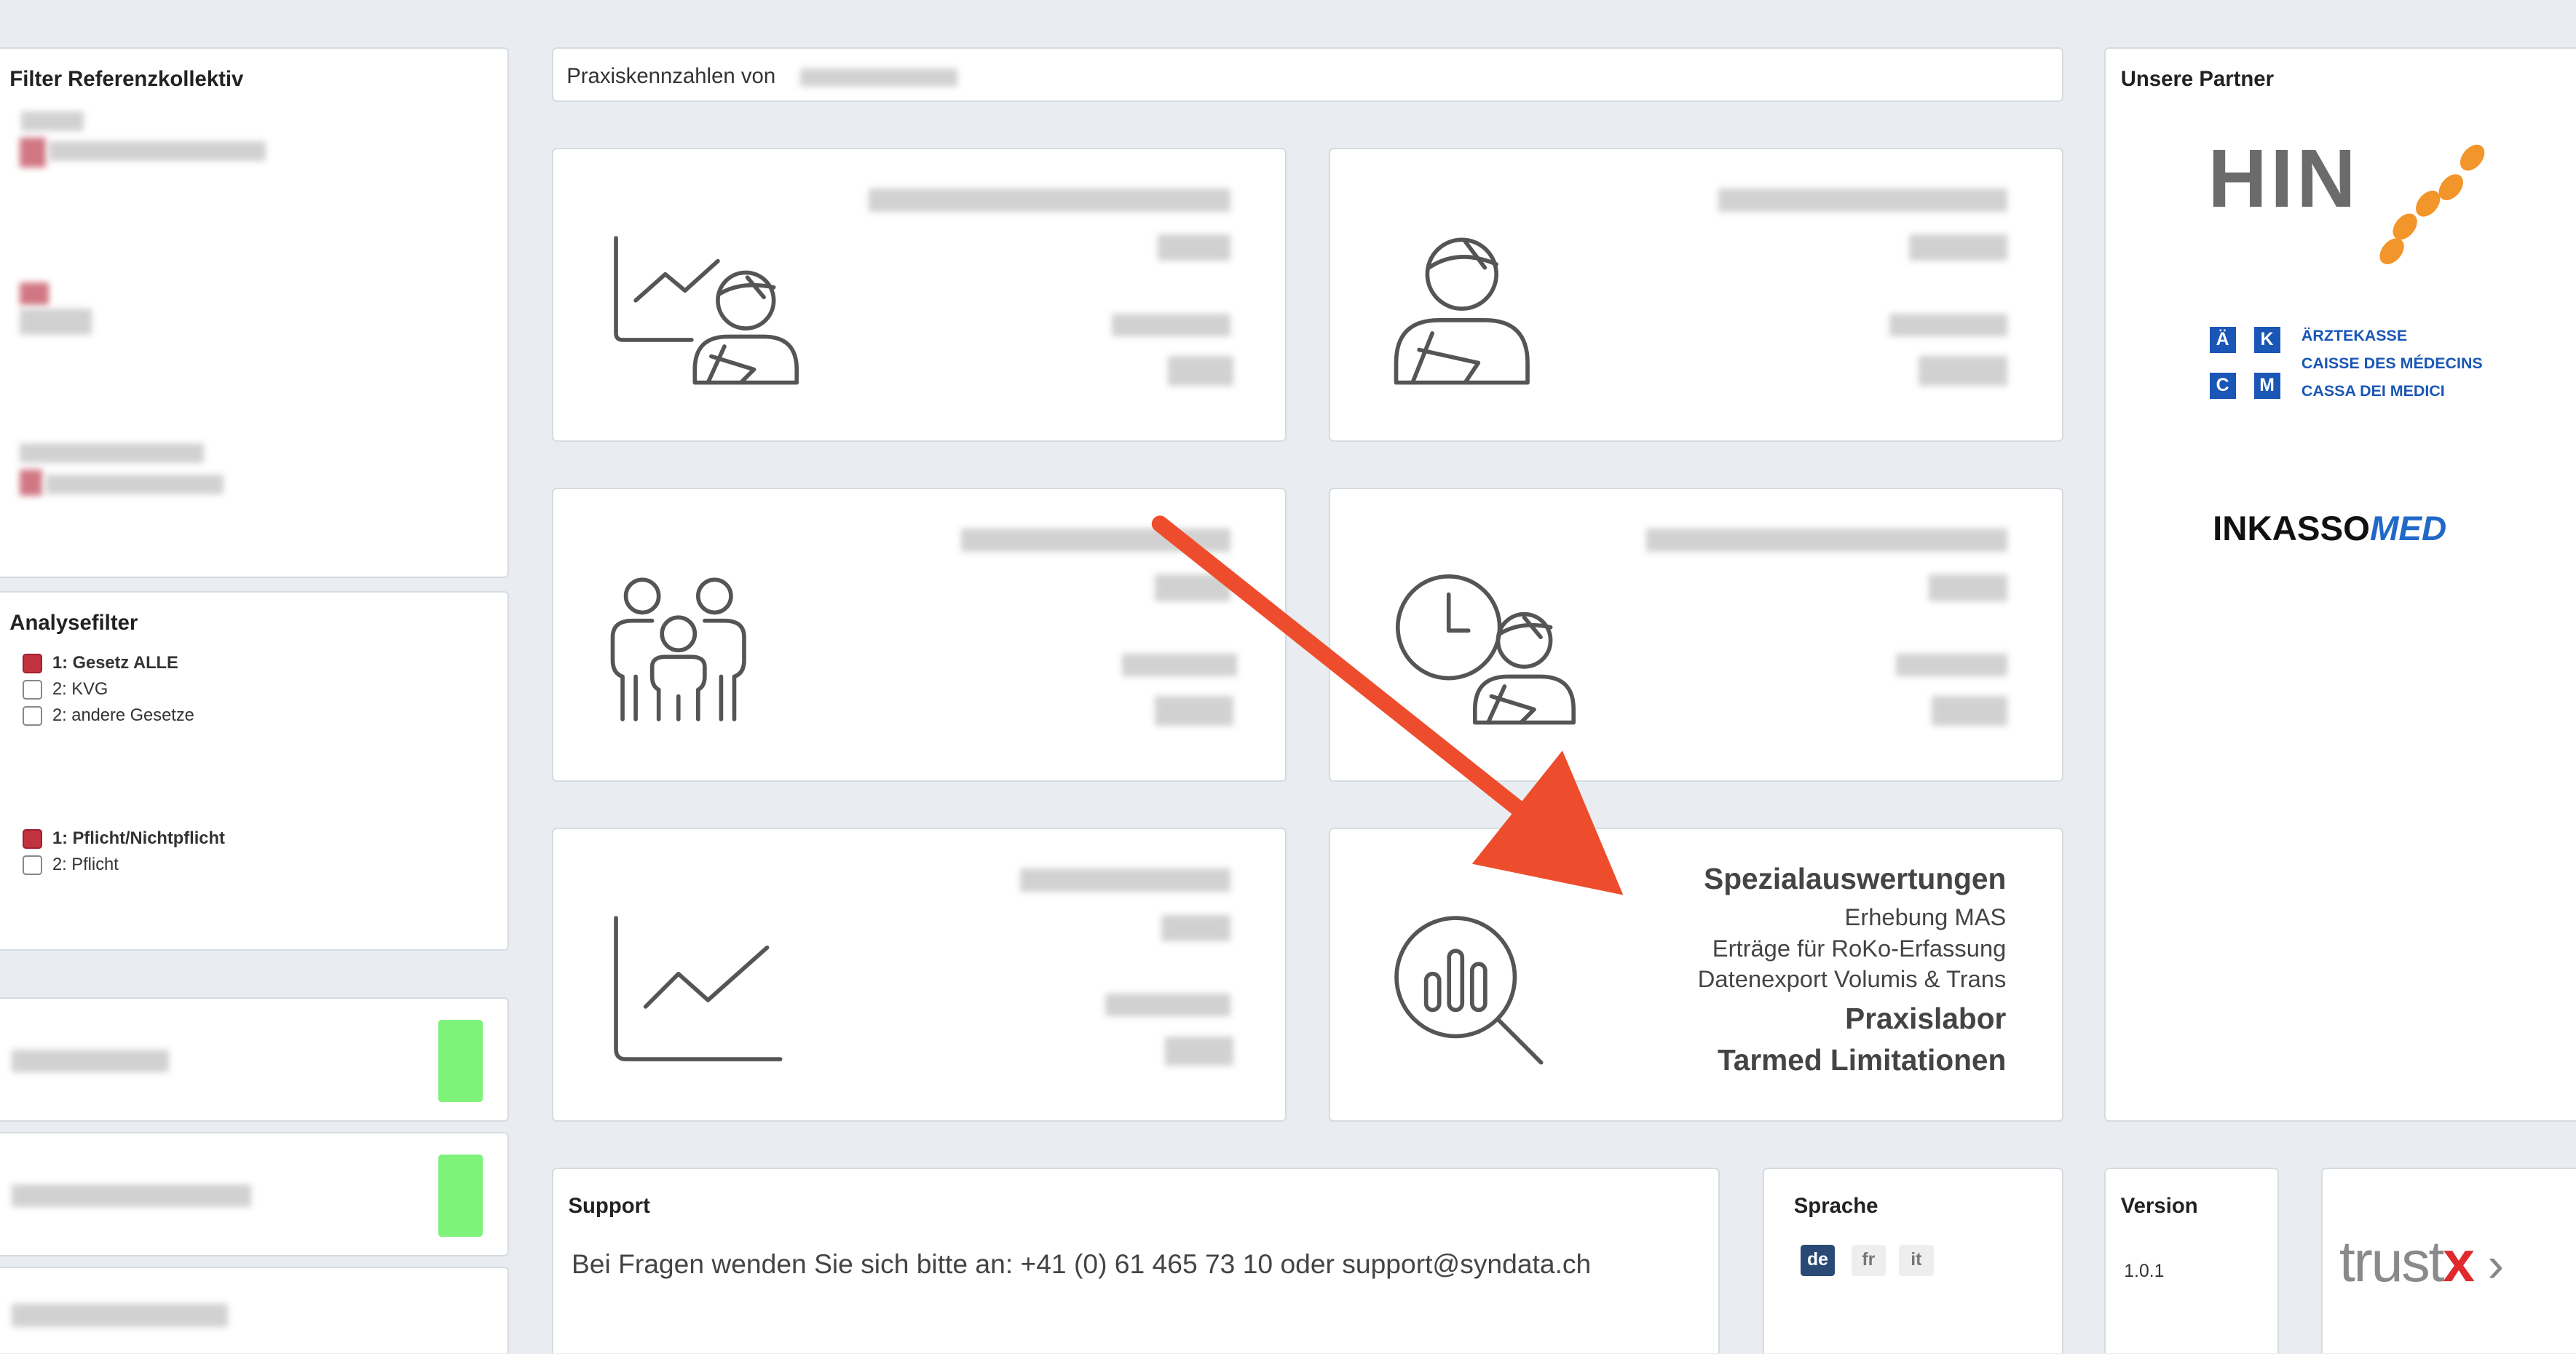  Describe the element at coordinates (1853, 979) in the screenshot. I see `link-datenexport: Datenexport Volumis & Trans` at that location.